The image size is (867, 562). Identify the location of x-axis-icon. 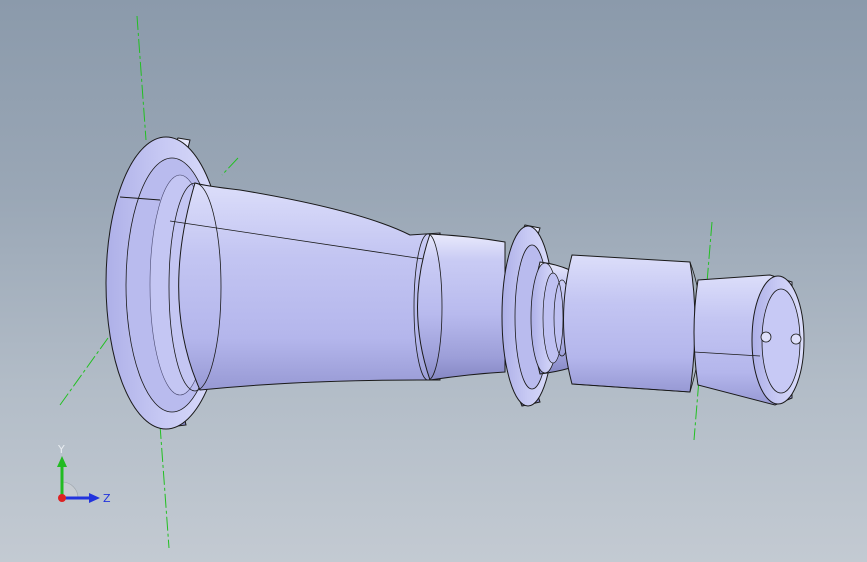
(62, 498).